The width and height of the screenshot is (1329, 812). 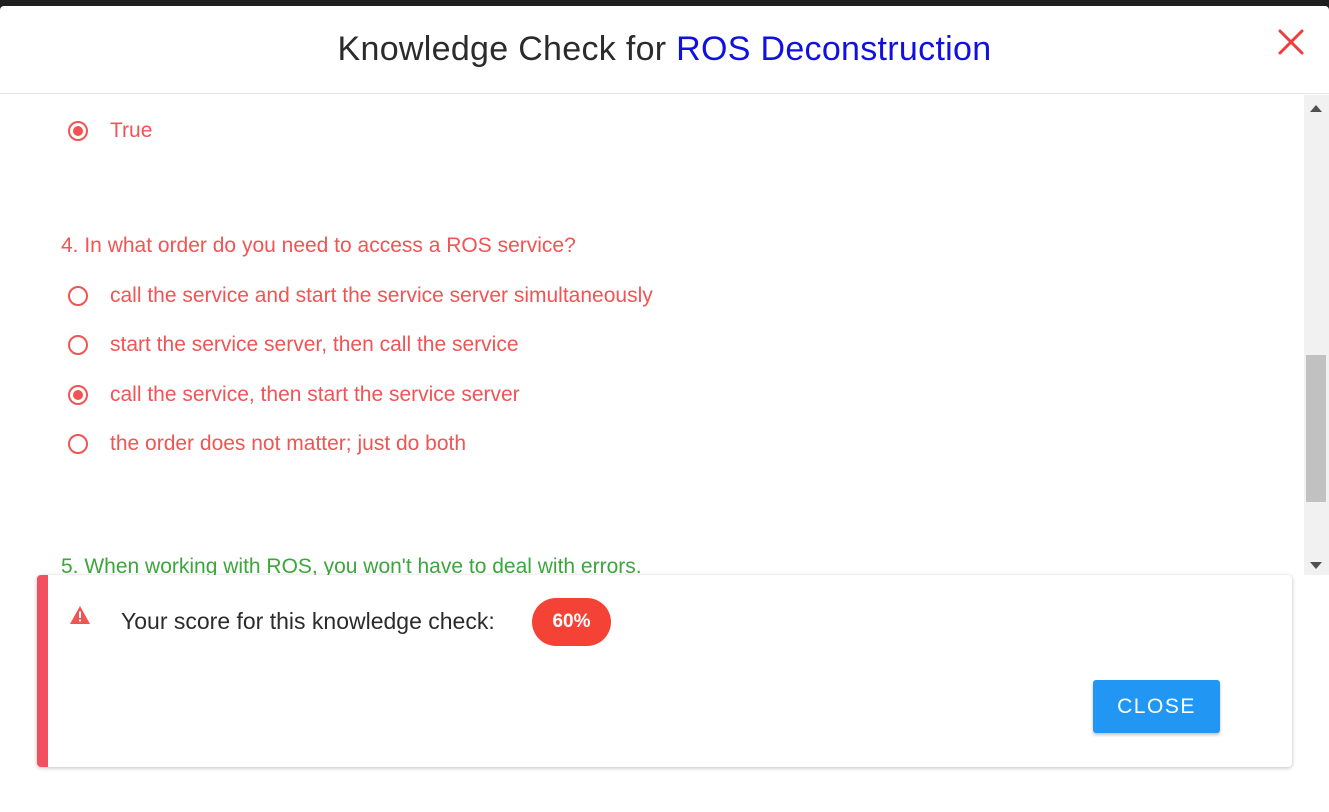 I want to click on modal-title: Knowledge Check for ROS Deconstruction, so click(x=665, y=49).